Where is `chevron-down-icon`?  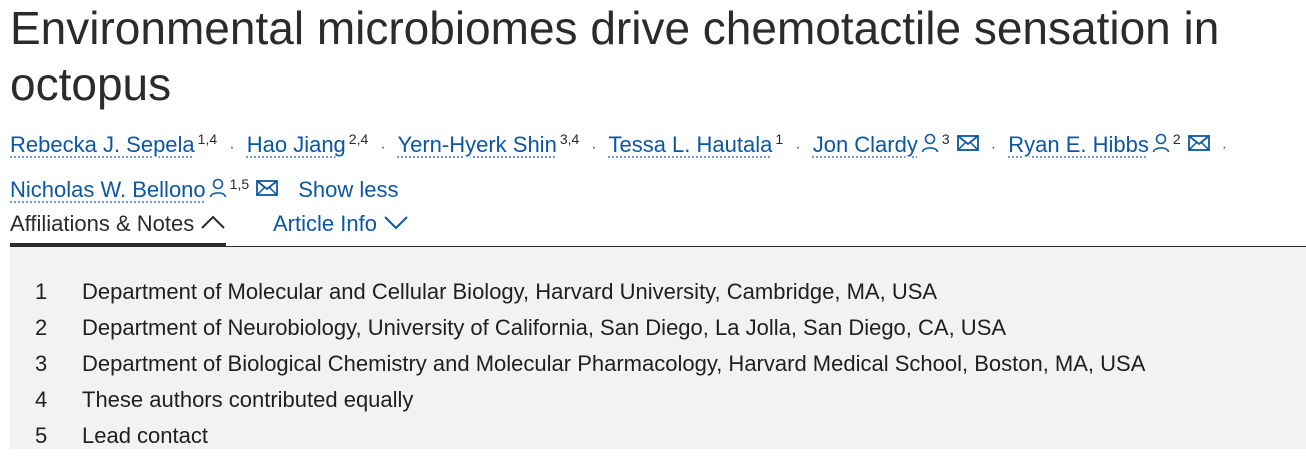
chevron-down-icon is located at coordinates (396, 223).